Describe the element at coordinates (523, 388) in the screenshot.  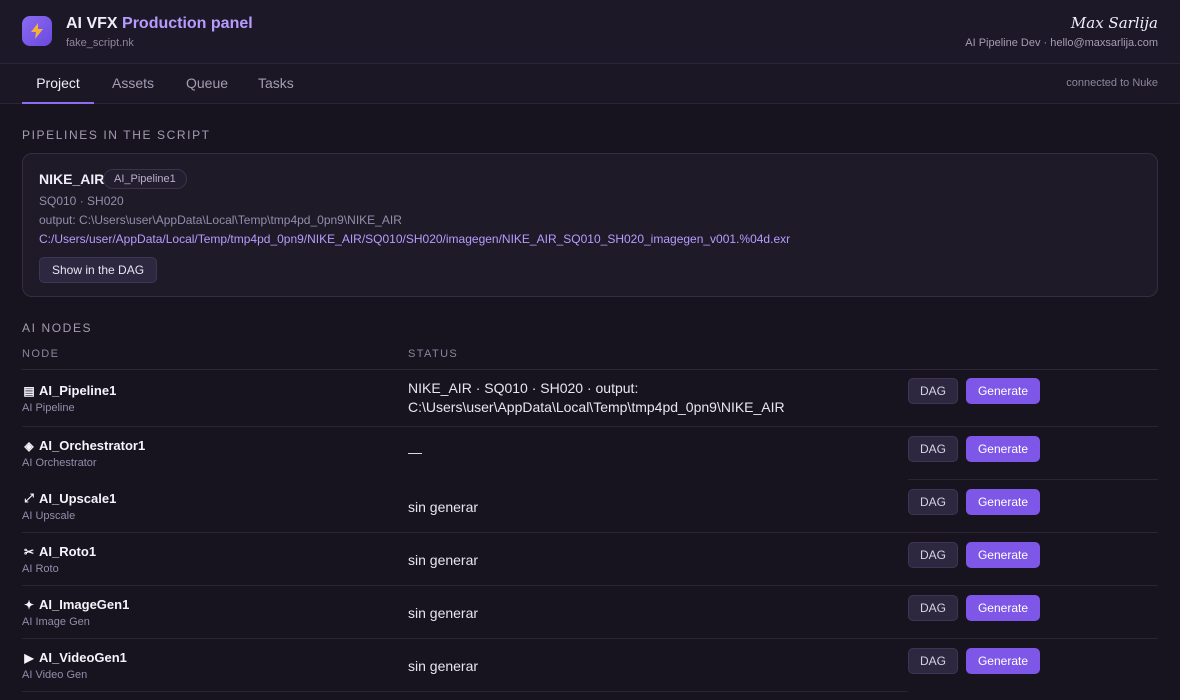
I see `node-status-line: NIKE_AIR · SQ010 · SH020 · output:` at that location.